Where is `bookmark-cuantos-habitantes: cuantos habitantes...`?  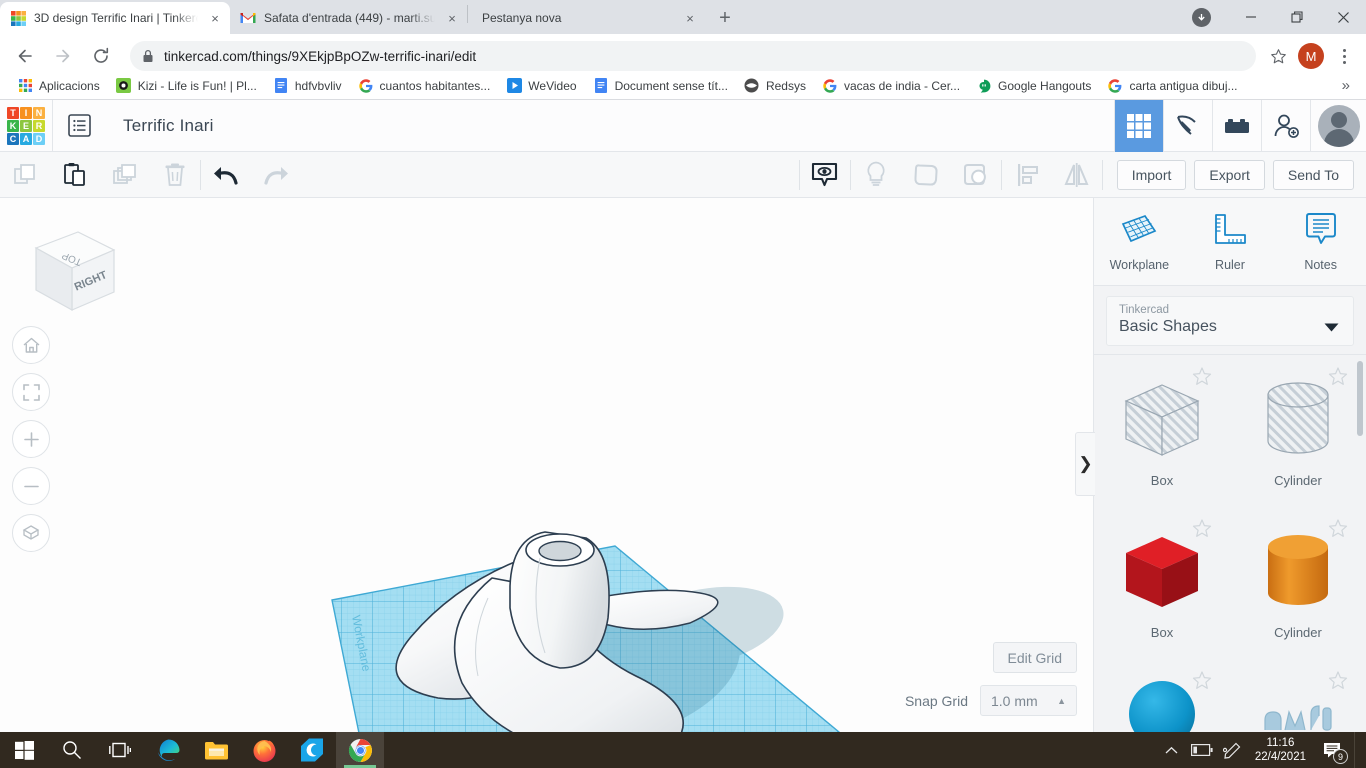
bookmark-cuantos-habitantes: cuantos habitantes... is located at coordinates (424, 86).